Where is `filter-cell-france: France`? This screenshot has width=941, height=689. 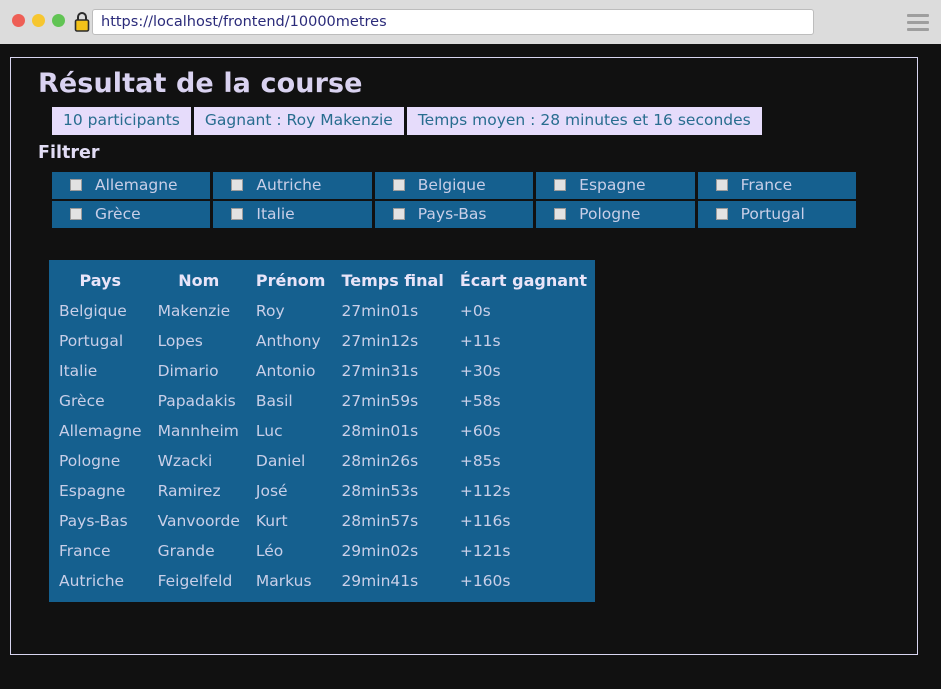
filter-cell-france: France is located at coordinates (776, 186).